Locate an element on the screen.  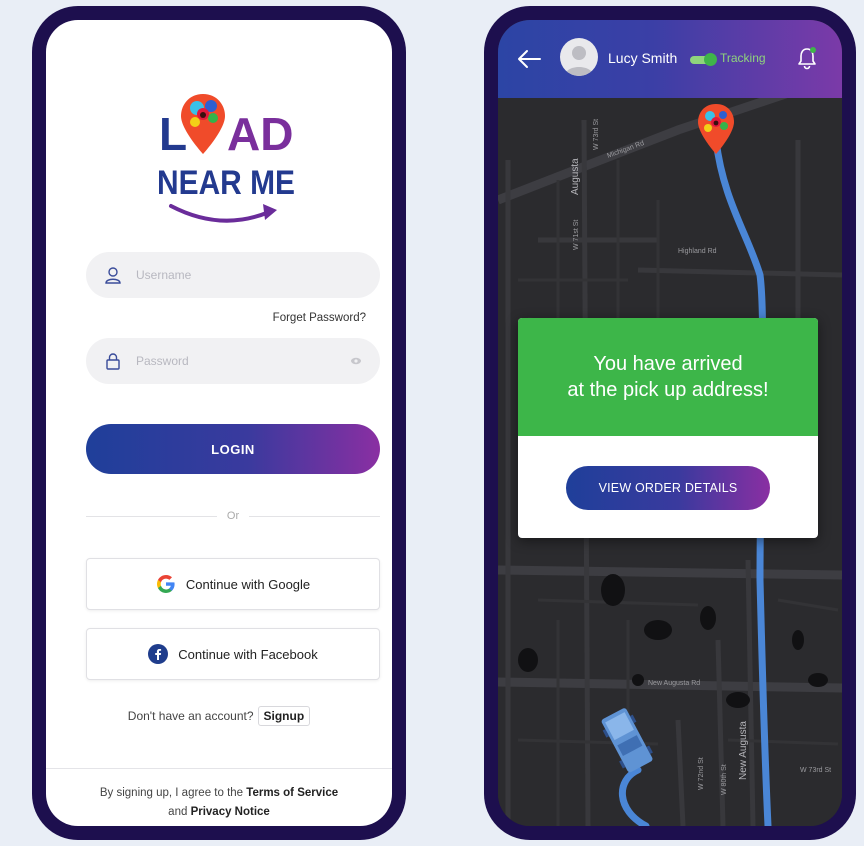
google-icon is located at coordinates (165, 584).